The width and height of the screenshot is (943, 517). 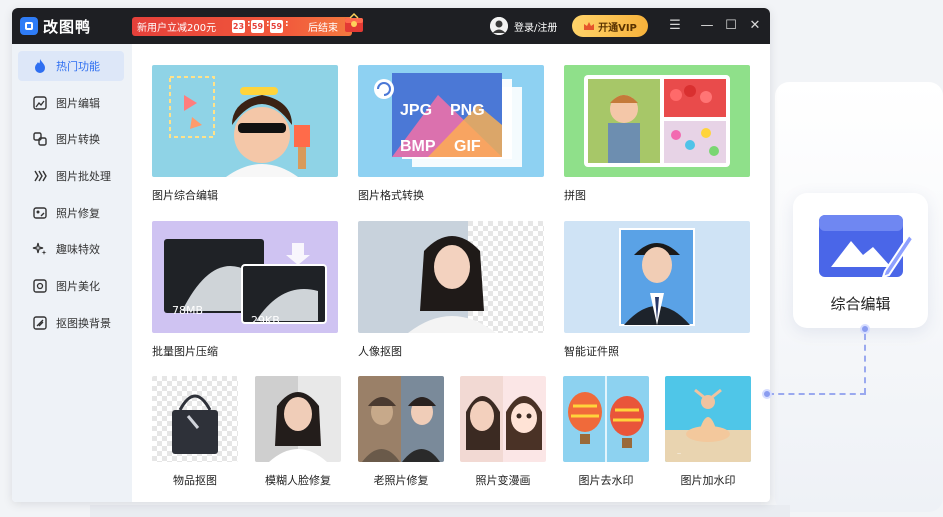 I want to click on vip-label: 开通VIP, so click(x=617, y=28).